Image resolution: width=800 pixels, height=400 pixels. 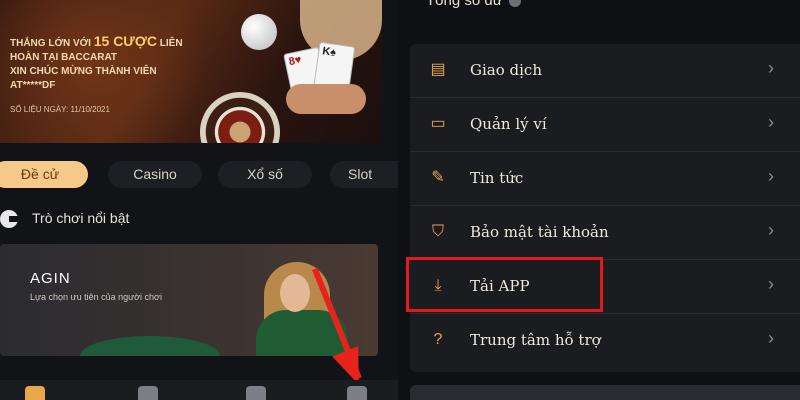 I want to click on tab-de-cu: Đề cử, so click(x=44, y=174).